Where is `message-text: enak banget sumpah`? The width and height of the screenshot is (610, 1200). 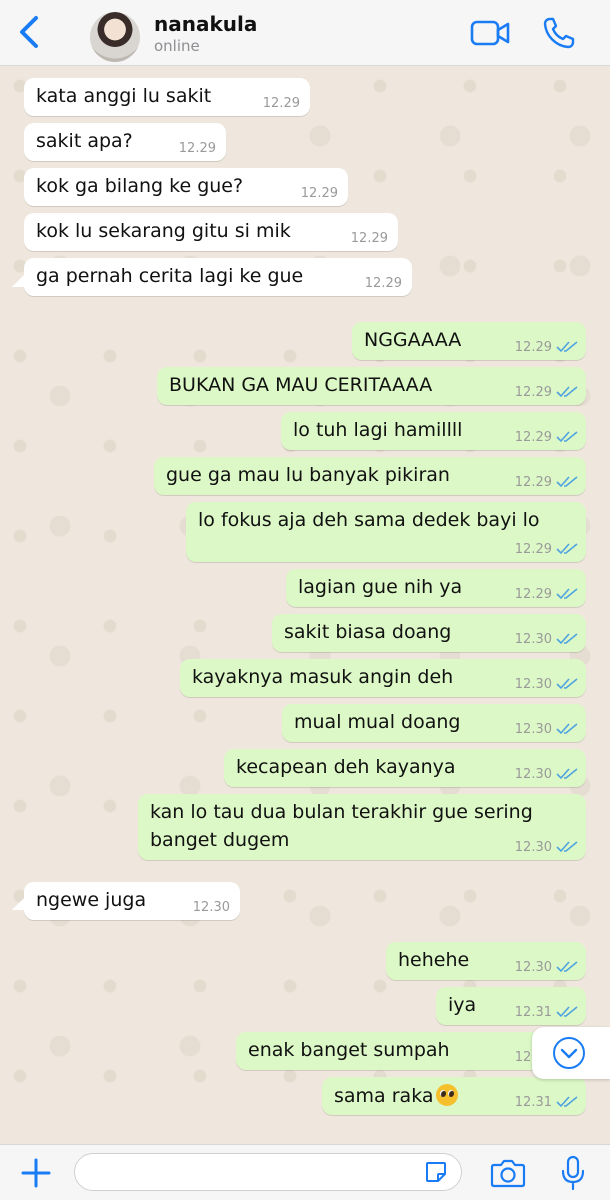
message-text: enak banget sumpah is located at coordinates (349, 1050).